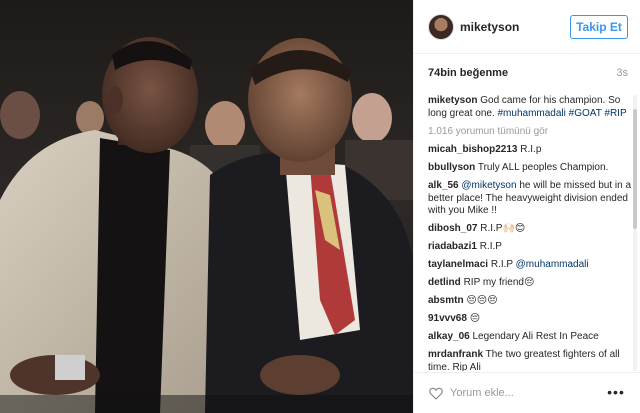 Image resolution: width=640 pixels, height=413 pixels. What do you see at coordinates (449, 336) in the screenshot?
I see `comment-user: alkay_06` at bounding box center [449, 336].